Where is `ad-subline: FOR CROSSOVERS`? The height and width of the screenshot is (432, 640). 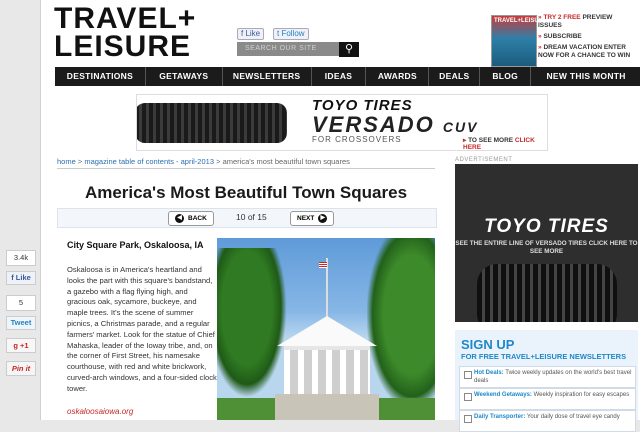 ad-subline: FOR CROSSOVERS is located at coordinates (357, 139).